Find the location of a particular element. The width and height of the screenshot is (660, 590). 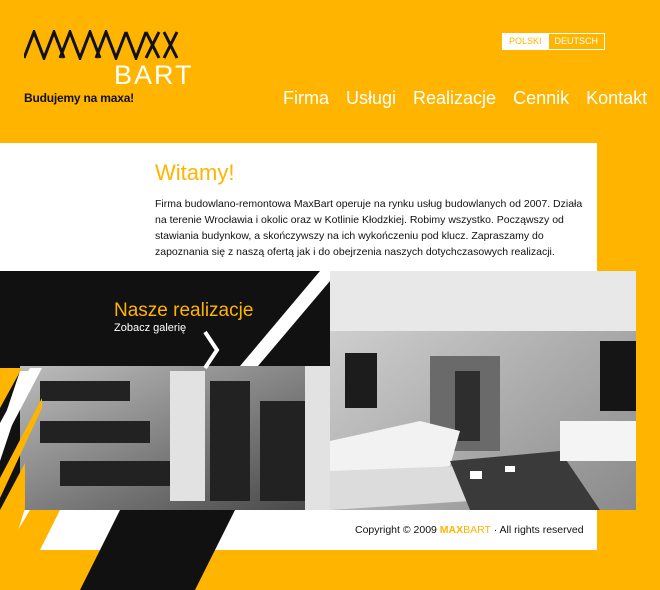

page-title: Witamy! is located at coordinates (195, 172).